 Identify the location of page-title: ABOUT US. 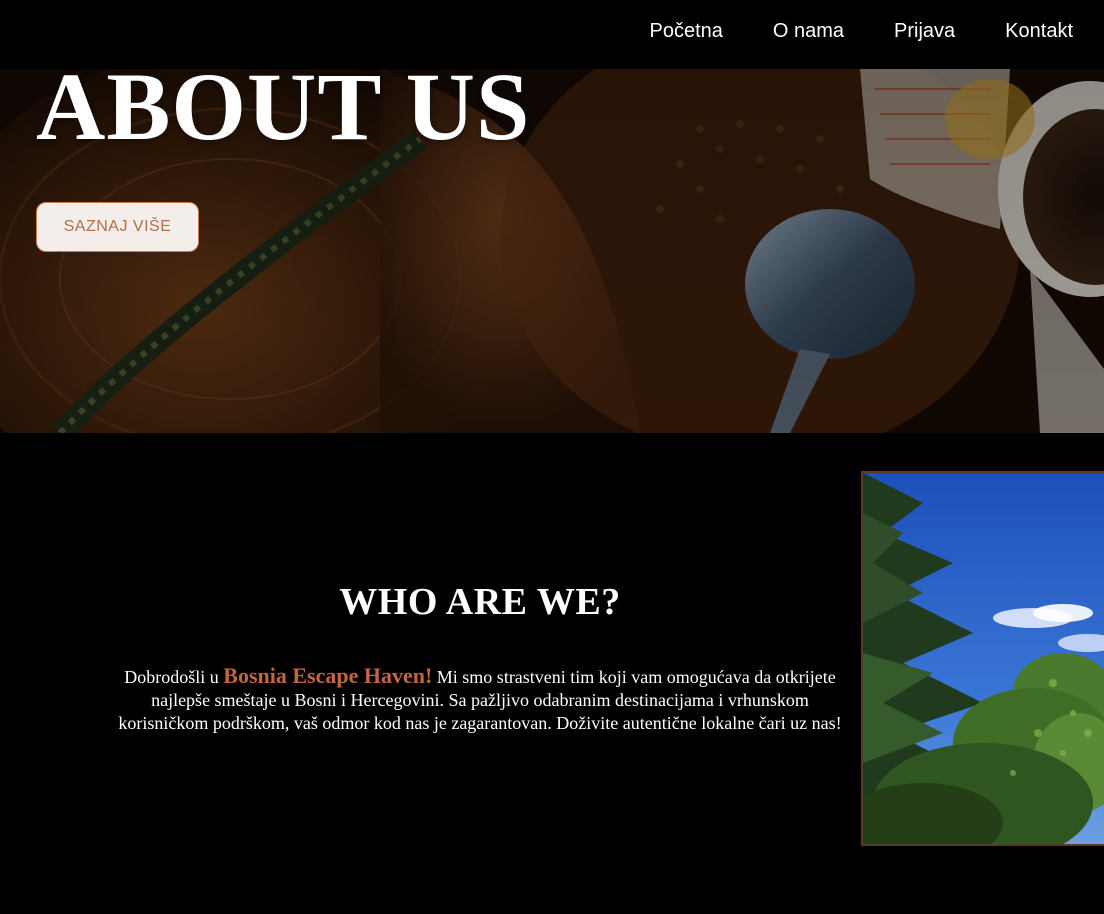
(283, 114).